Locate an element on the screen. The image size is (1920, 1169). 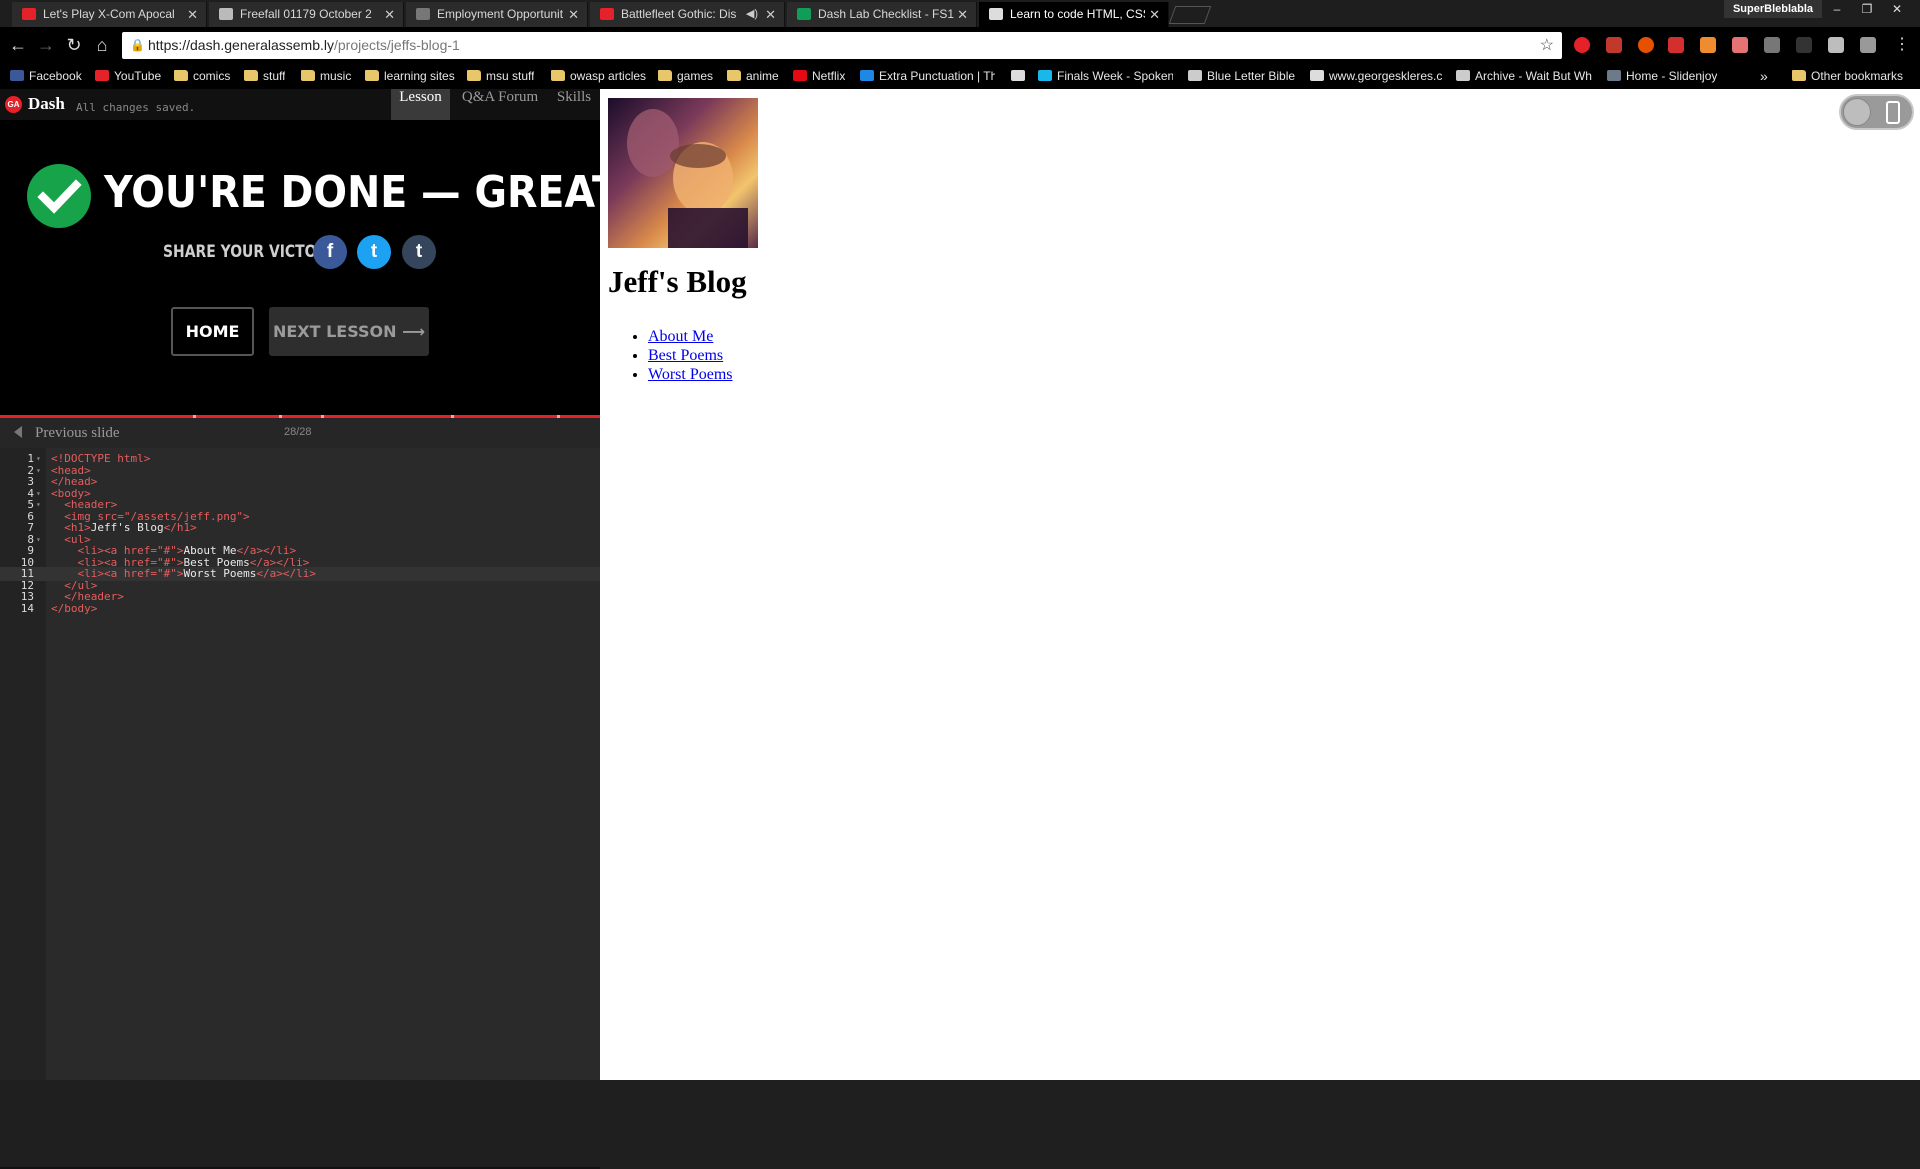
mobile-view-toggle is located at coordinates (1876, 112).